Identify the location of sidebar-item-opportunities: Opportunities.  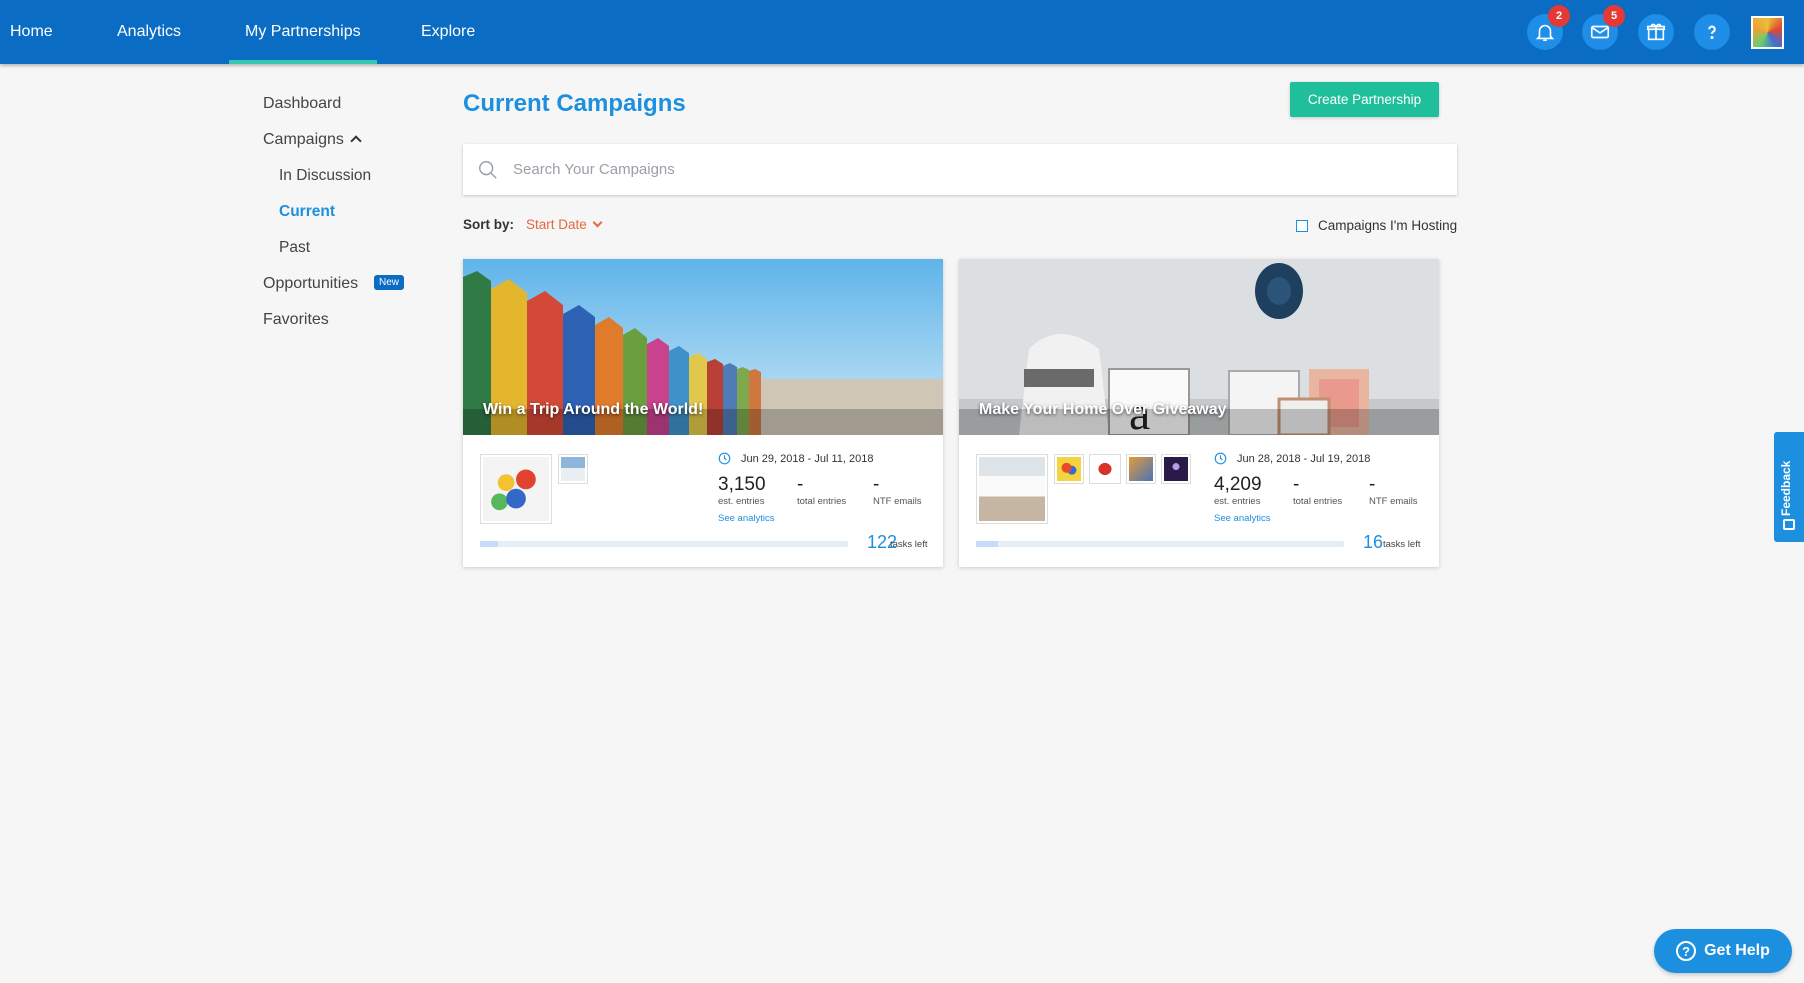
(310, 284).